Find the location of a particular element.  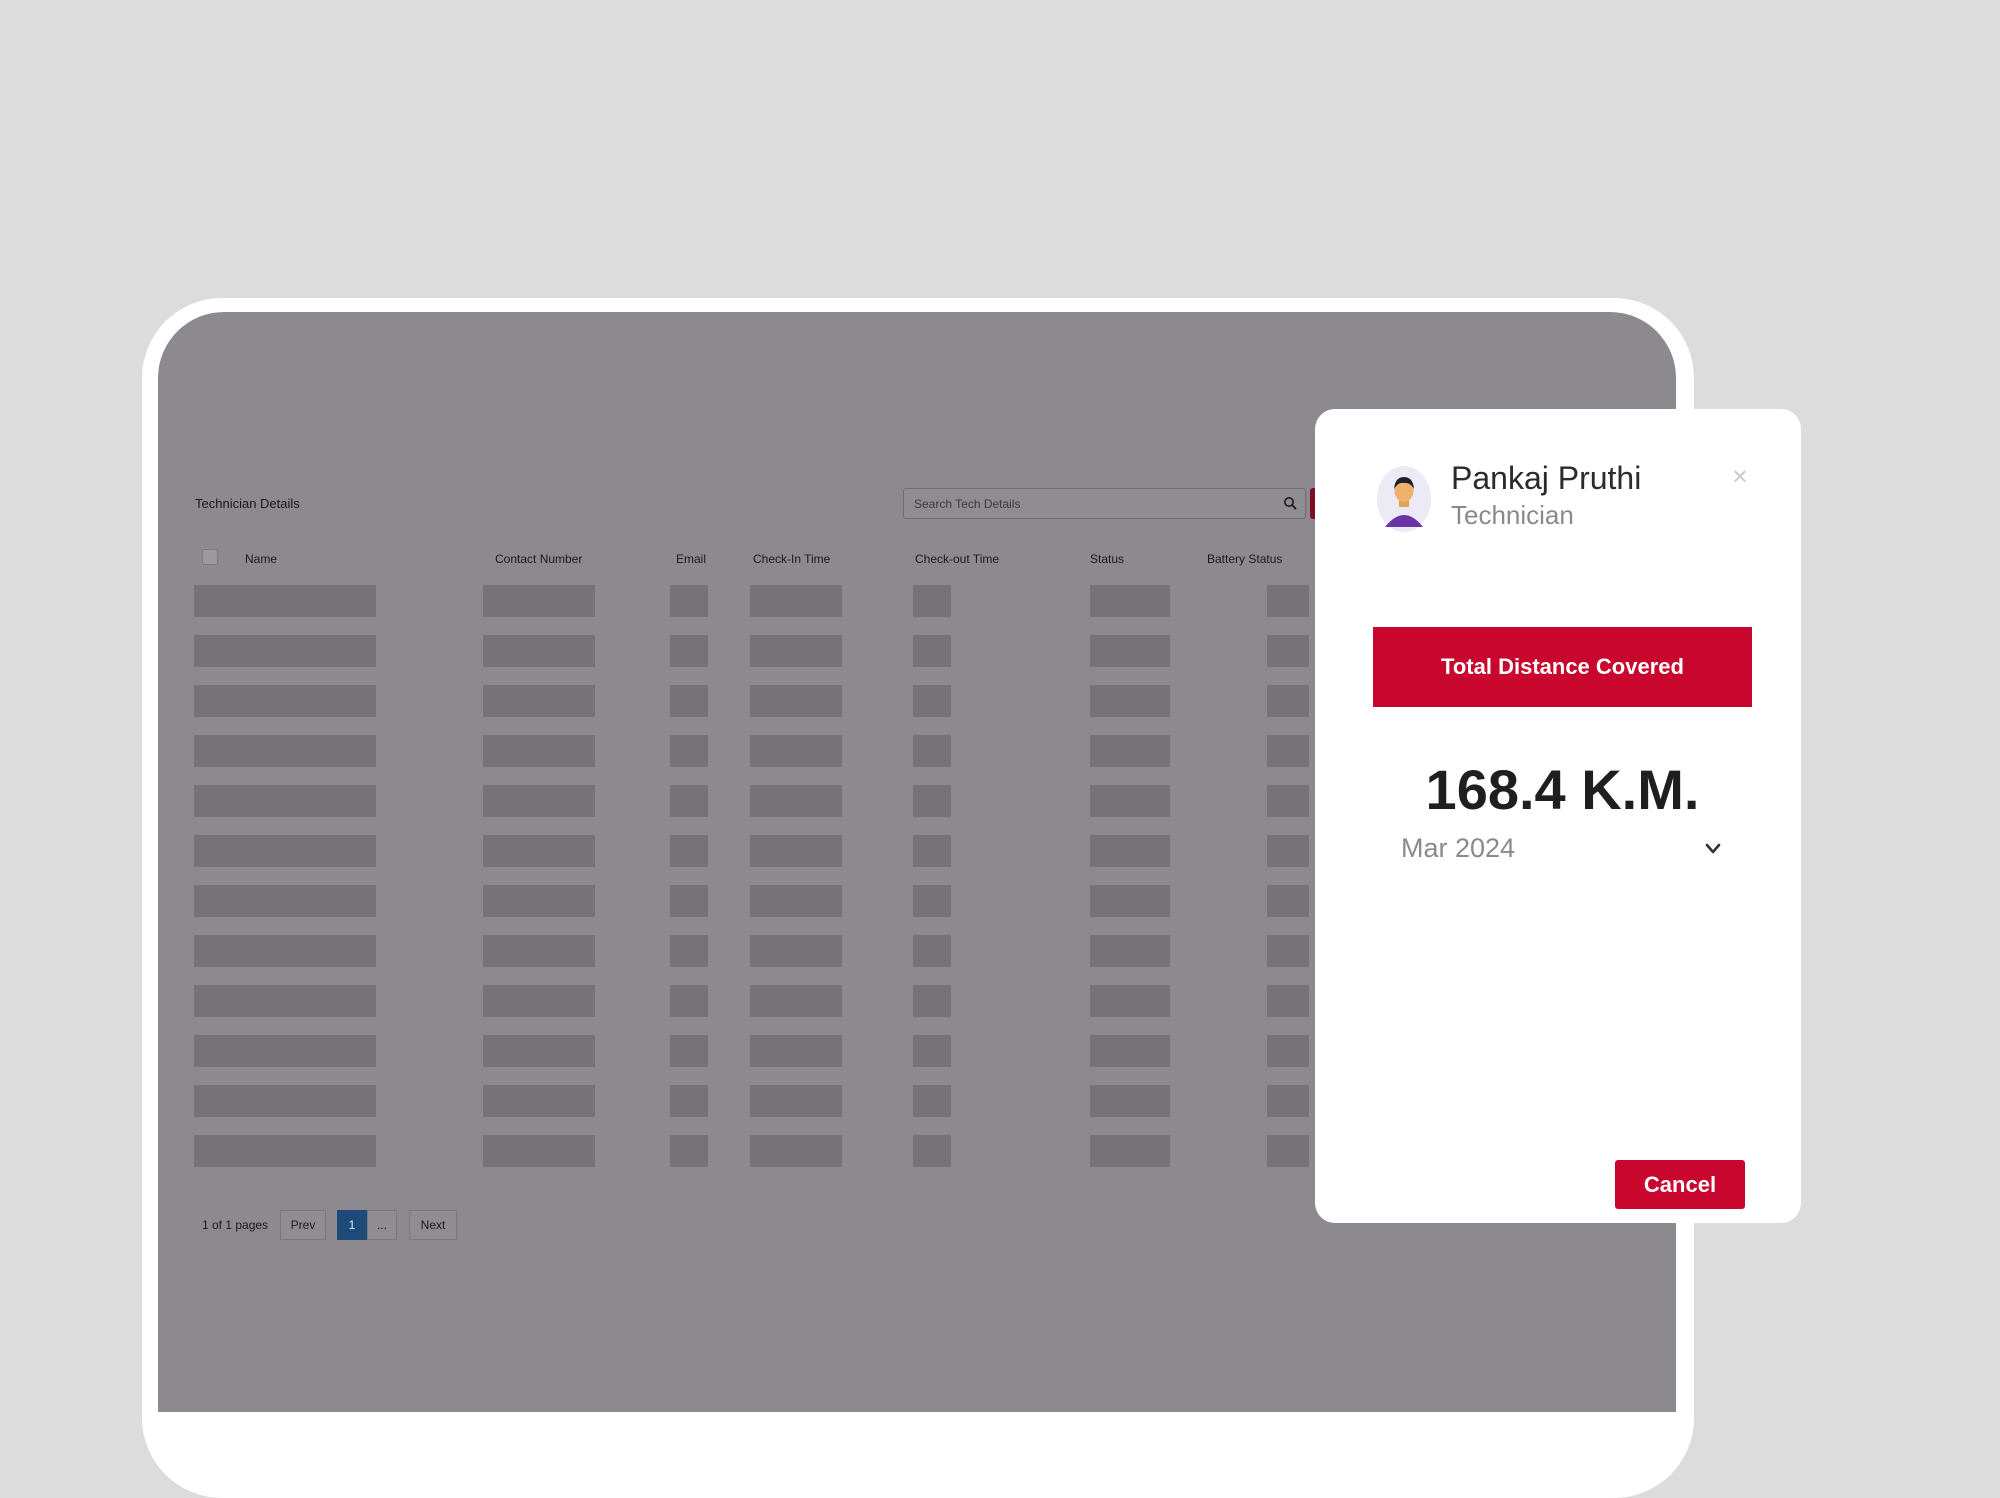

page-1-button: 1 is located at coordinates (352, 1225).